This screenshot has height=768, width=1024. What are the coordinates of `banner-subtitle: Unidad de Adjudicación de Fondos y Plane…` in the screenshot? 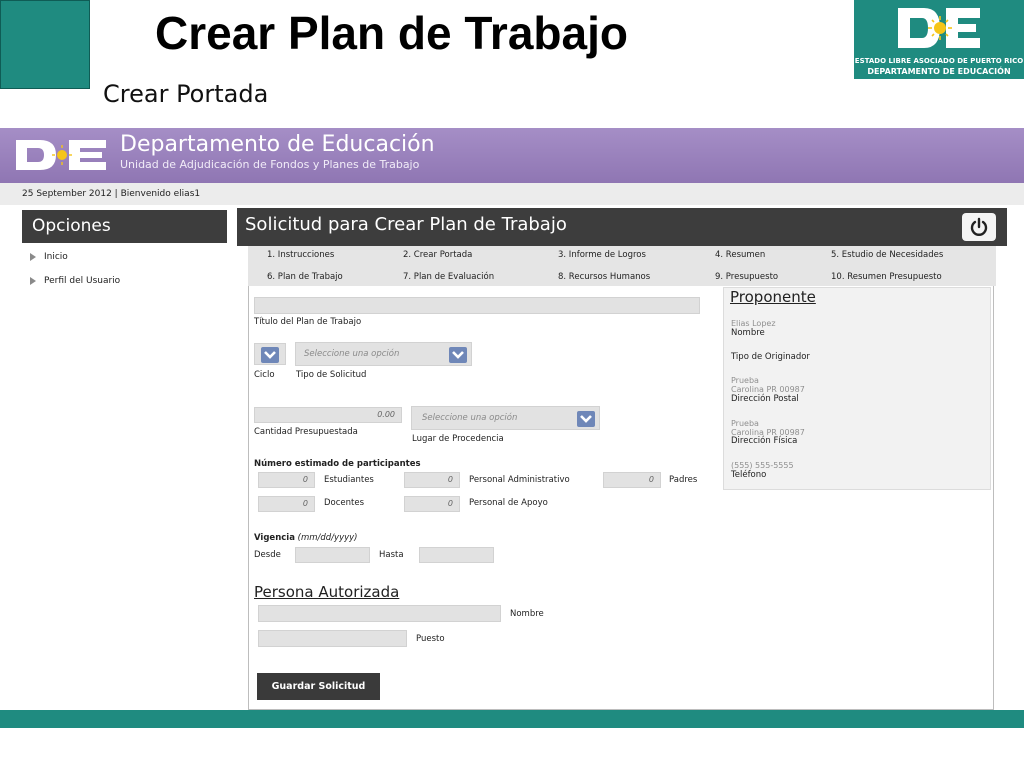 It's located at (270, 164).